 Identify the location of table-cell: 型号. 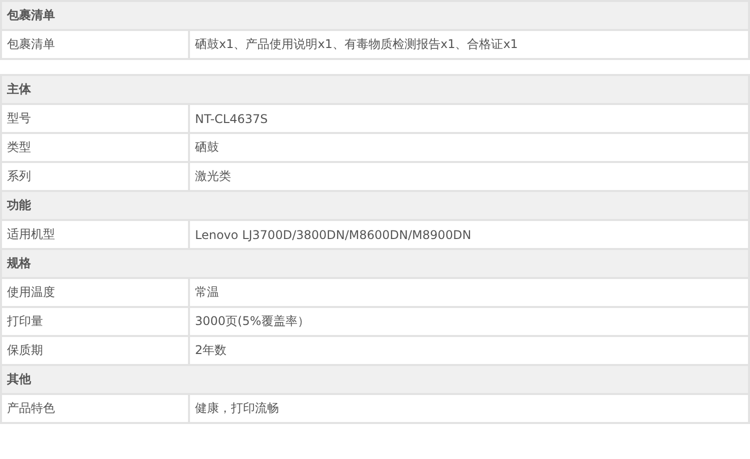
(95, 118).